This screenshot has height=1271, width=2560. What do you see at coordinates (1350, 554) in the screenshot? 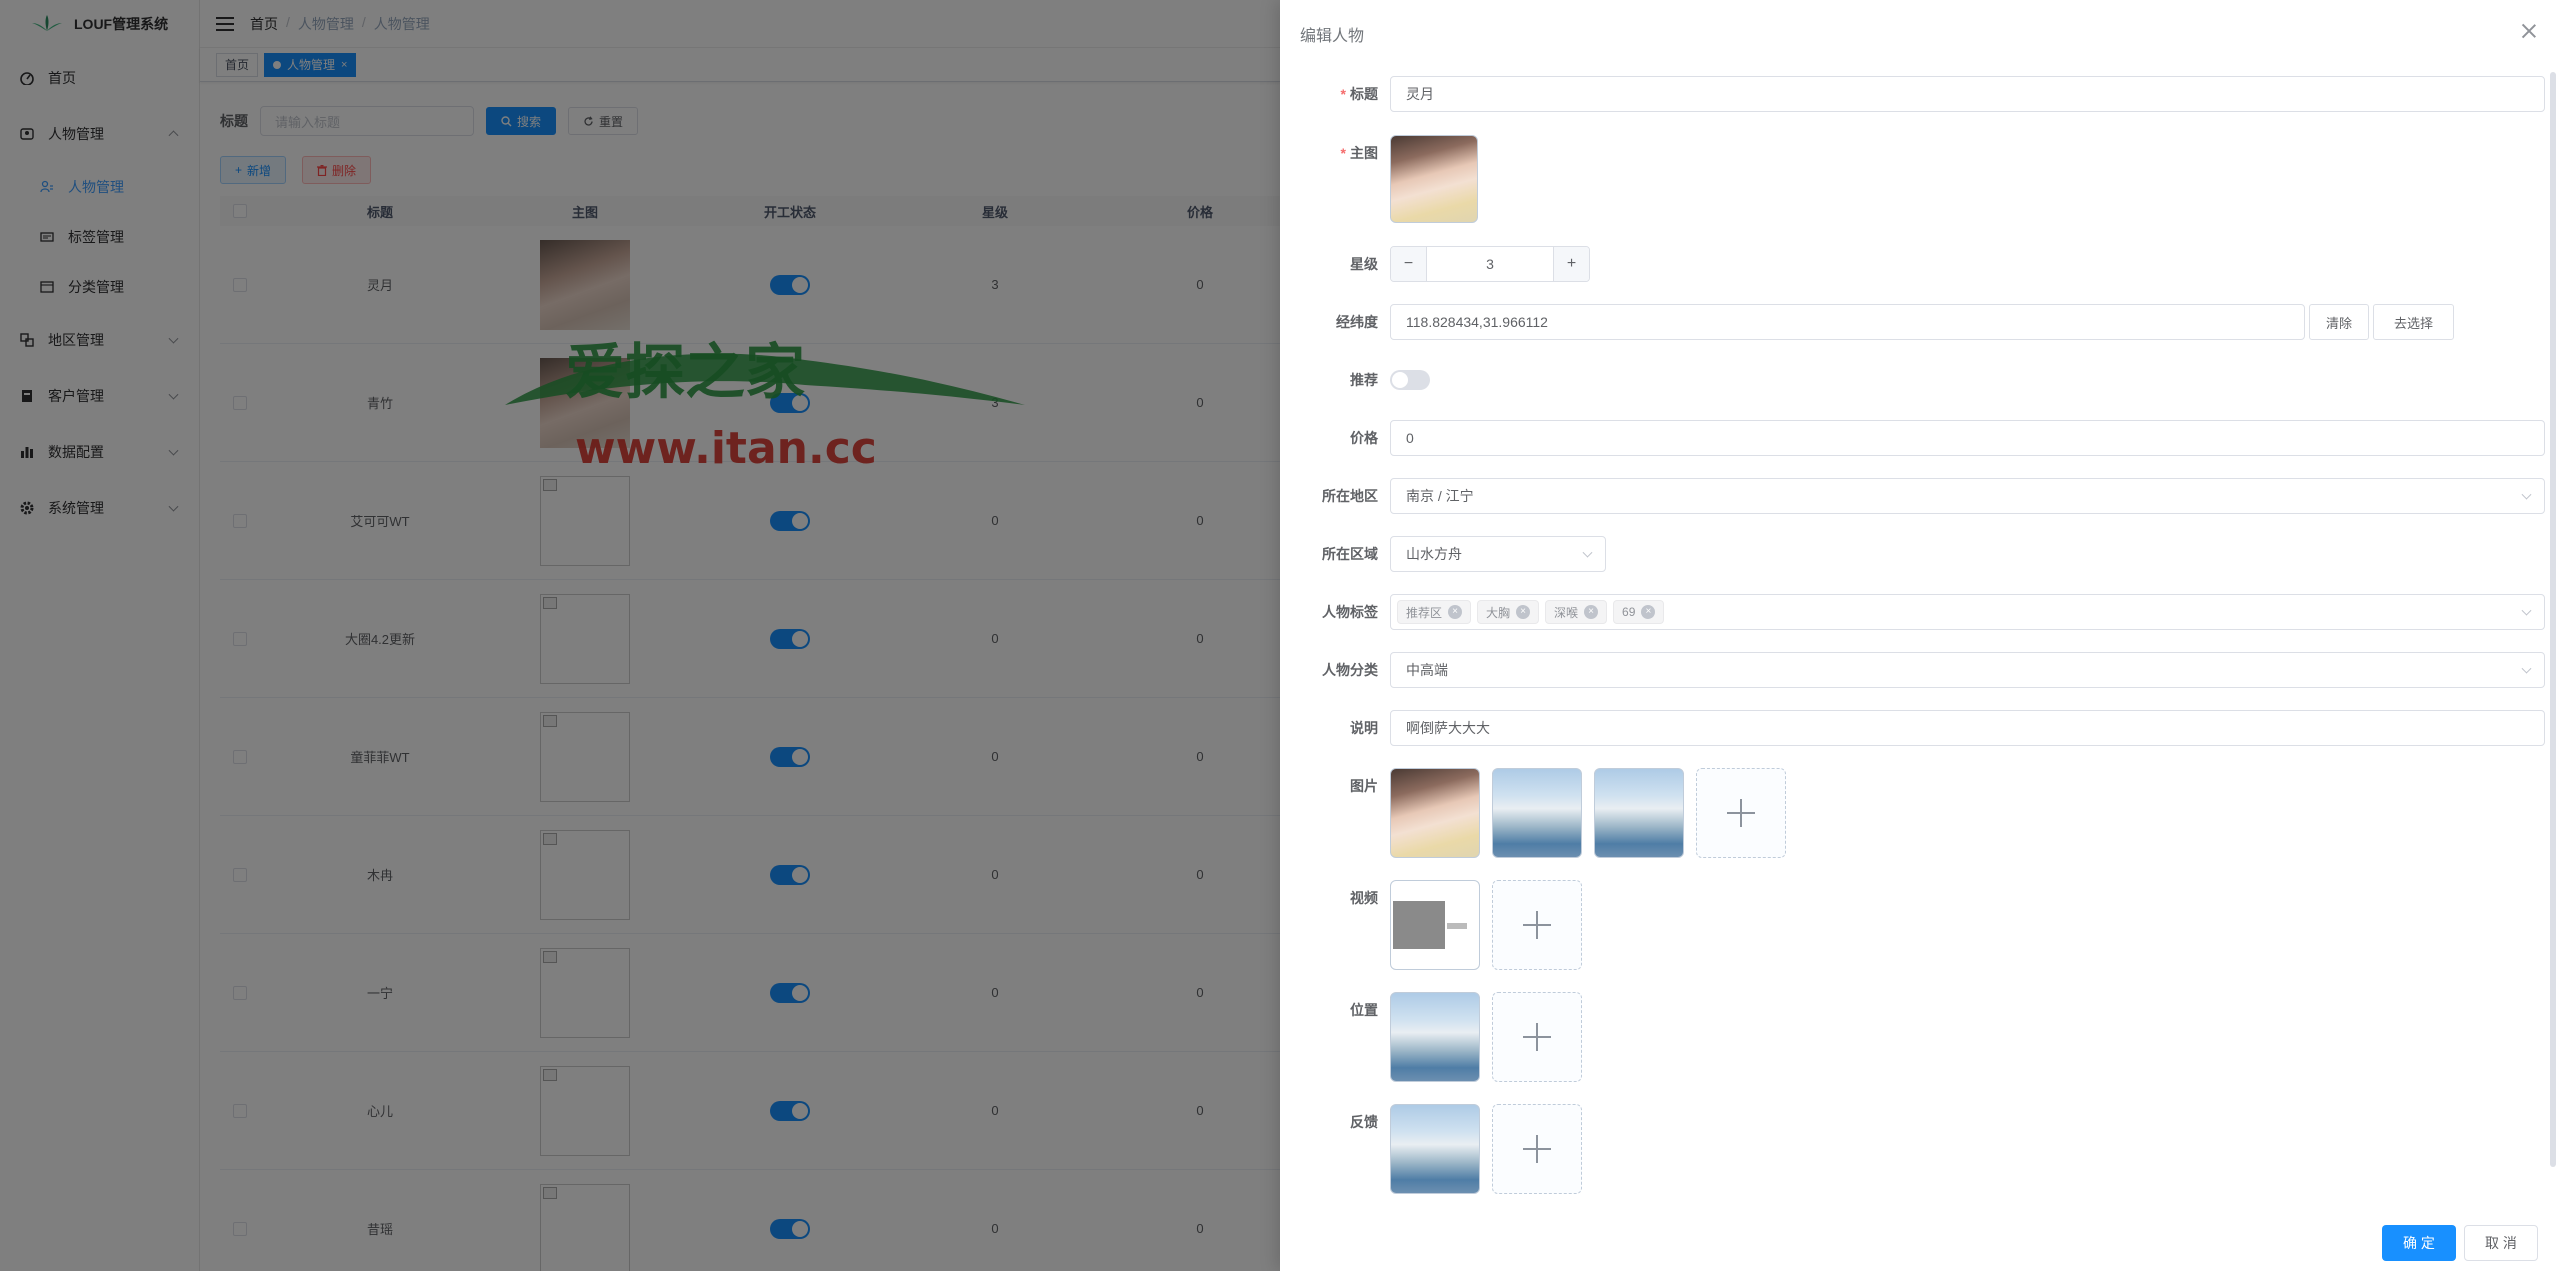
I see `label-area: 所在区域` at bounding box center [1350, 554].